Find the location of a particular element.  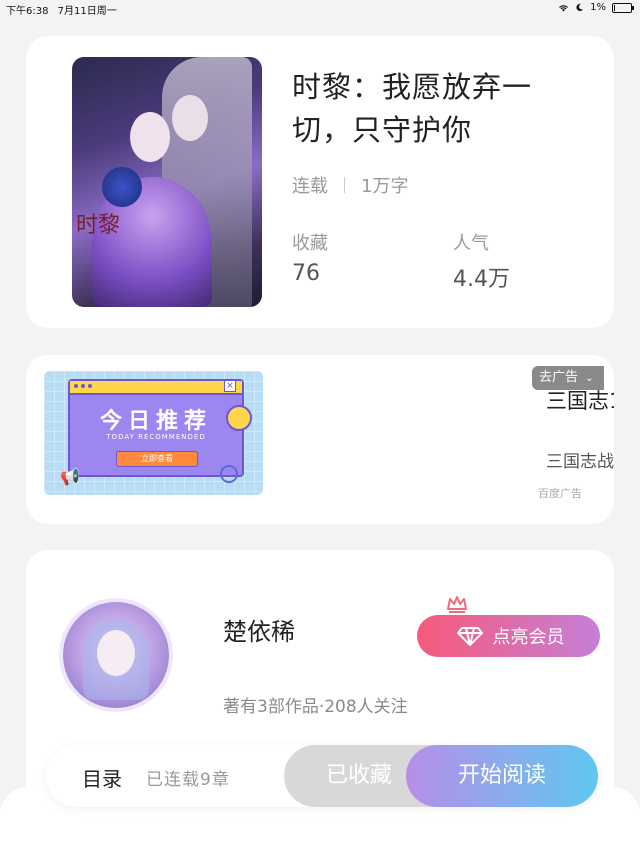

start-reading-button: 开始阅读 is located at coordinates (502, 776).